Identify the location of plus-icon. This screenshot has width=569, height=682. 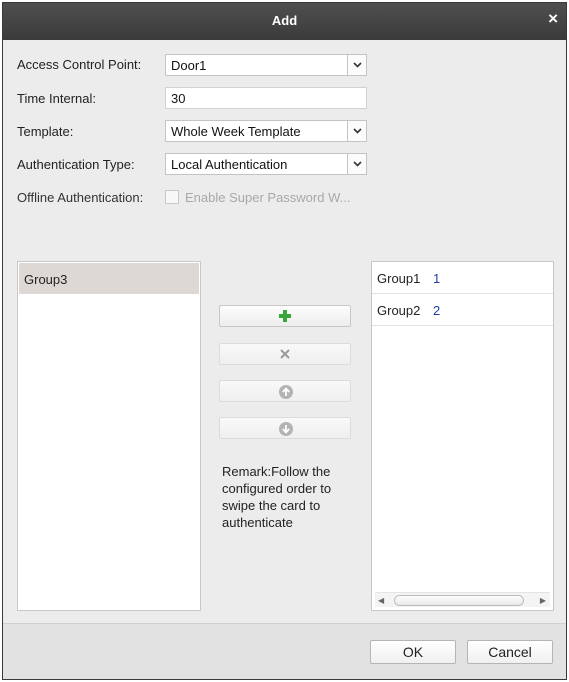
(285, 316).